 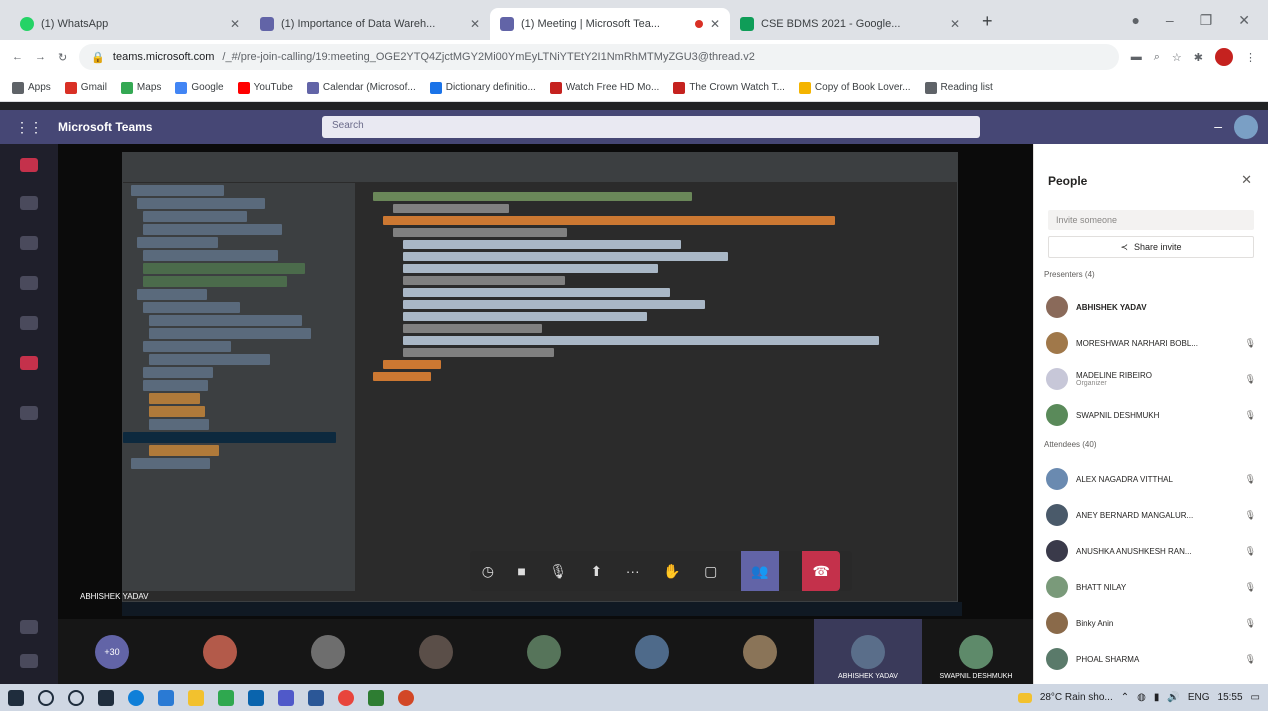 I want to click on star-icon: ☆, so click(x=1177, y=57).